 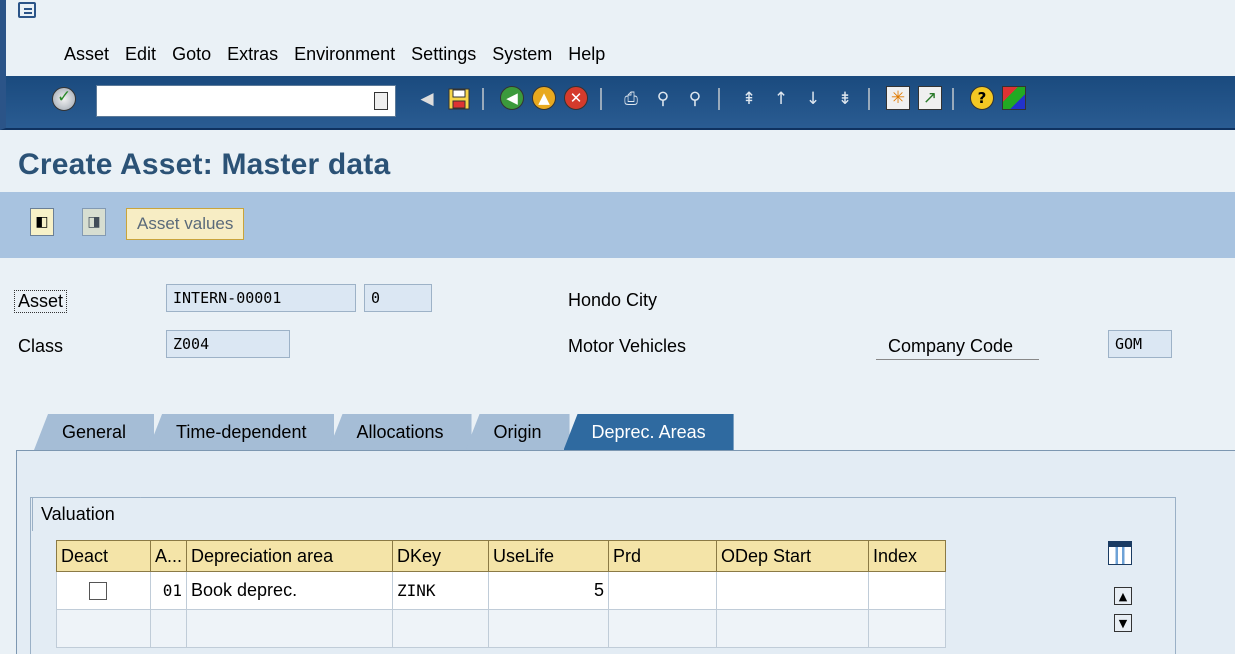 What do you see at coordinates (792, 556) in the screenshot?
I see `column-header-odep-start: ODep Start` at bounding box center [792, 556].